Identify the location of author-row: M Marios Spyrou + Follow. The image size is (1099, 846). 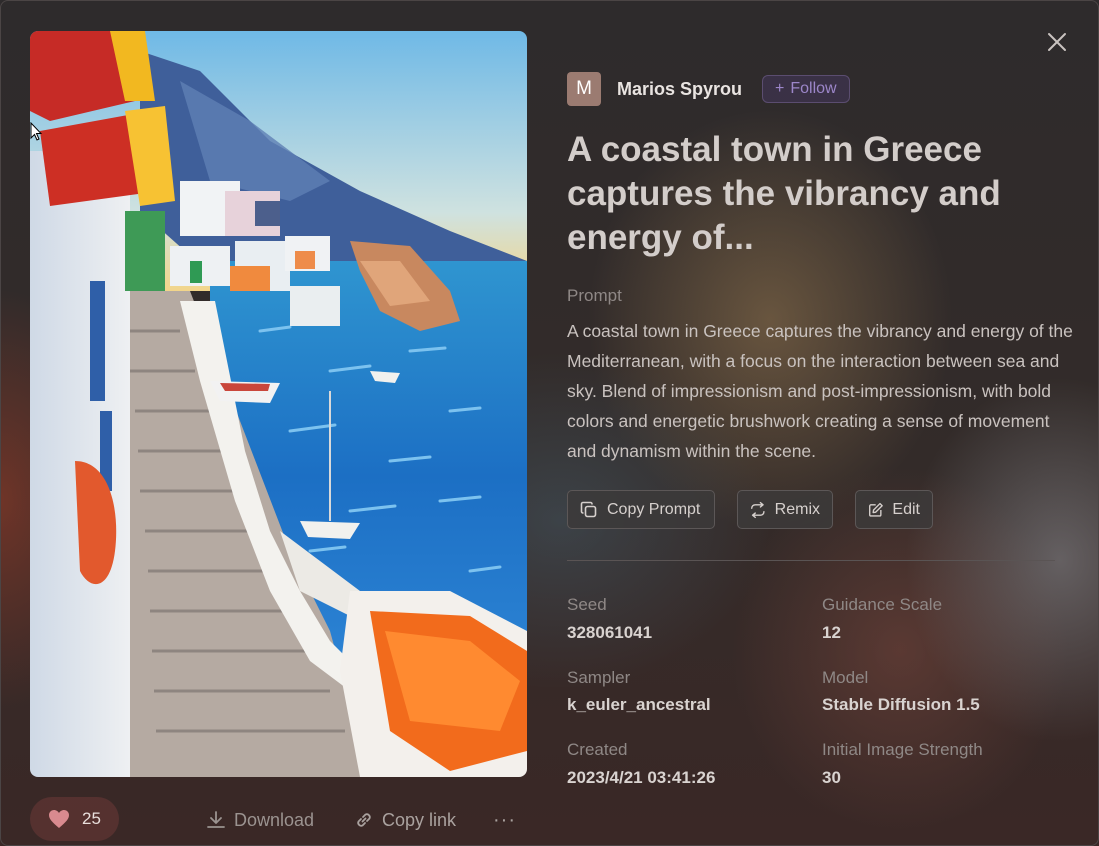
(708, 89).